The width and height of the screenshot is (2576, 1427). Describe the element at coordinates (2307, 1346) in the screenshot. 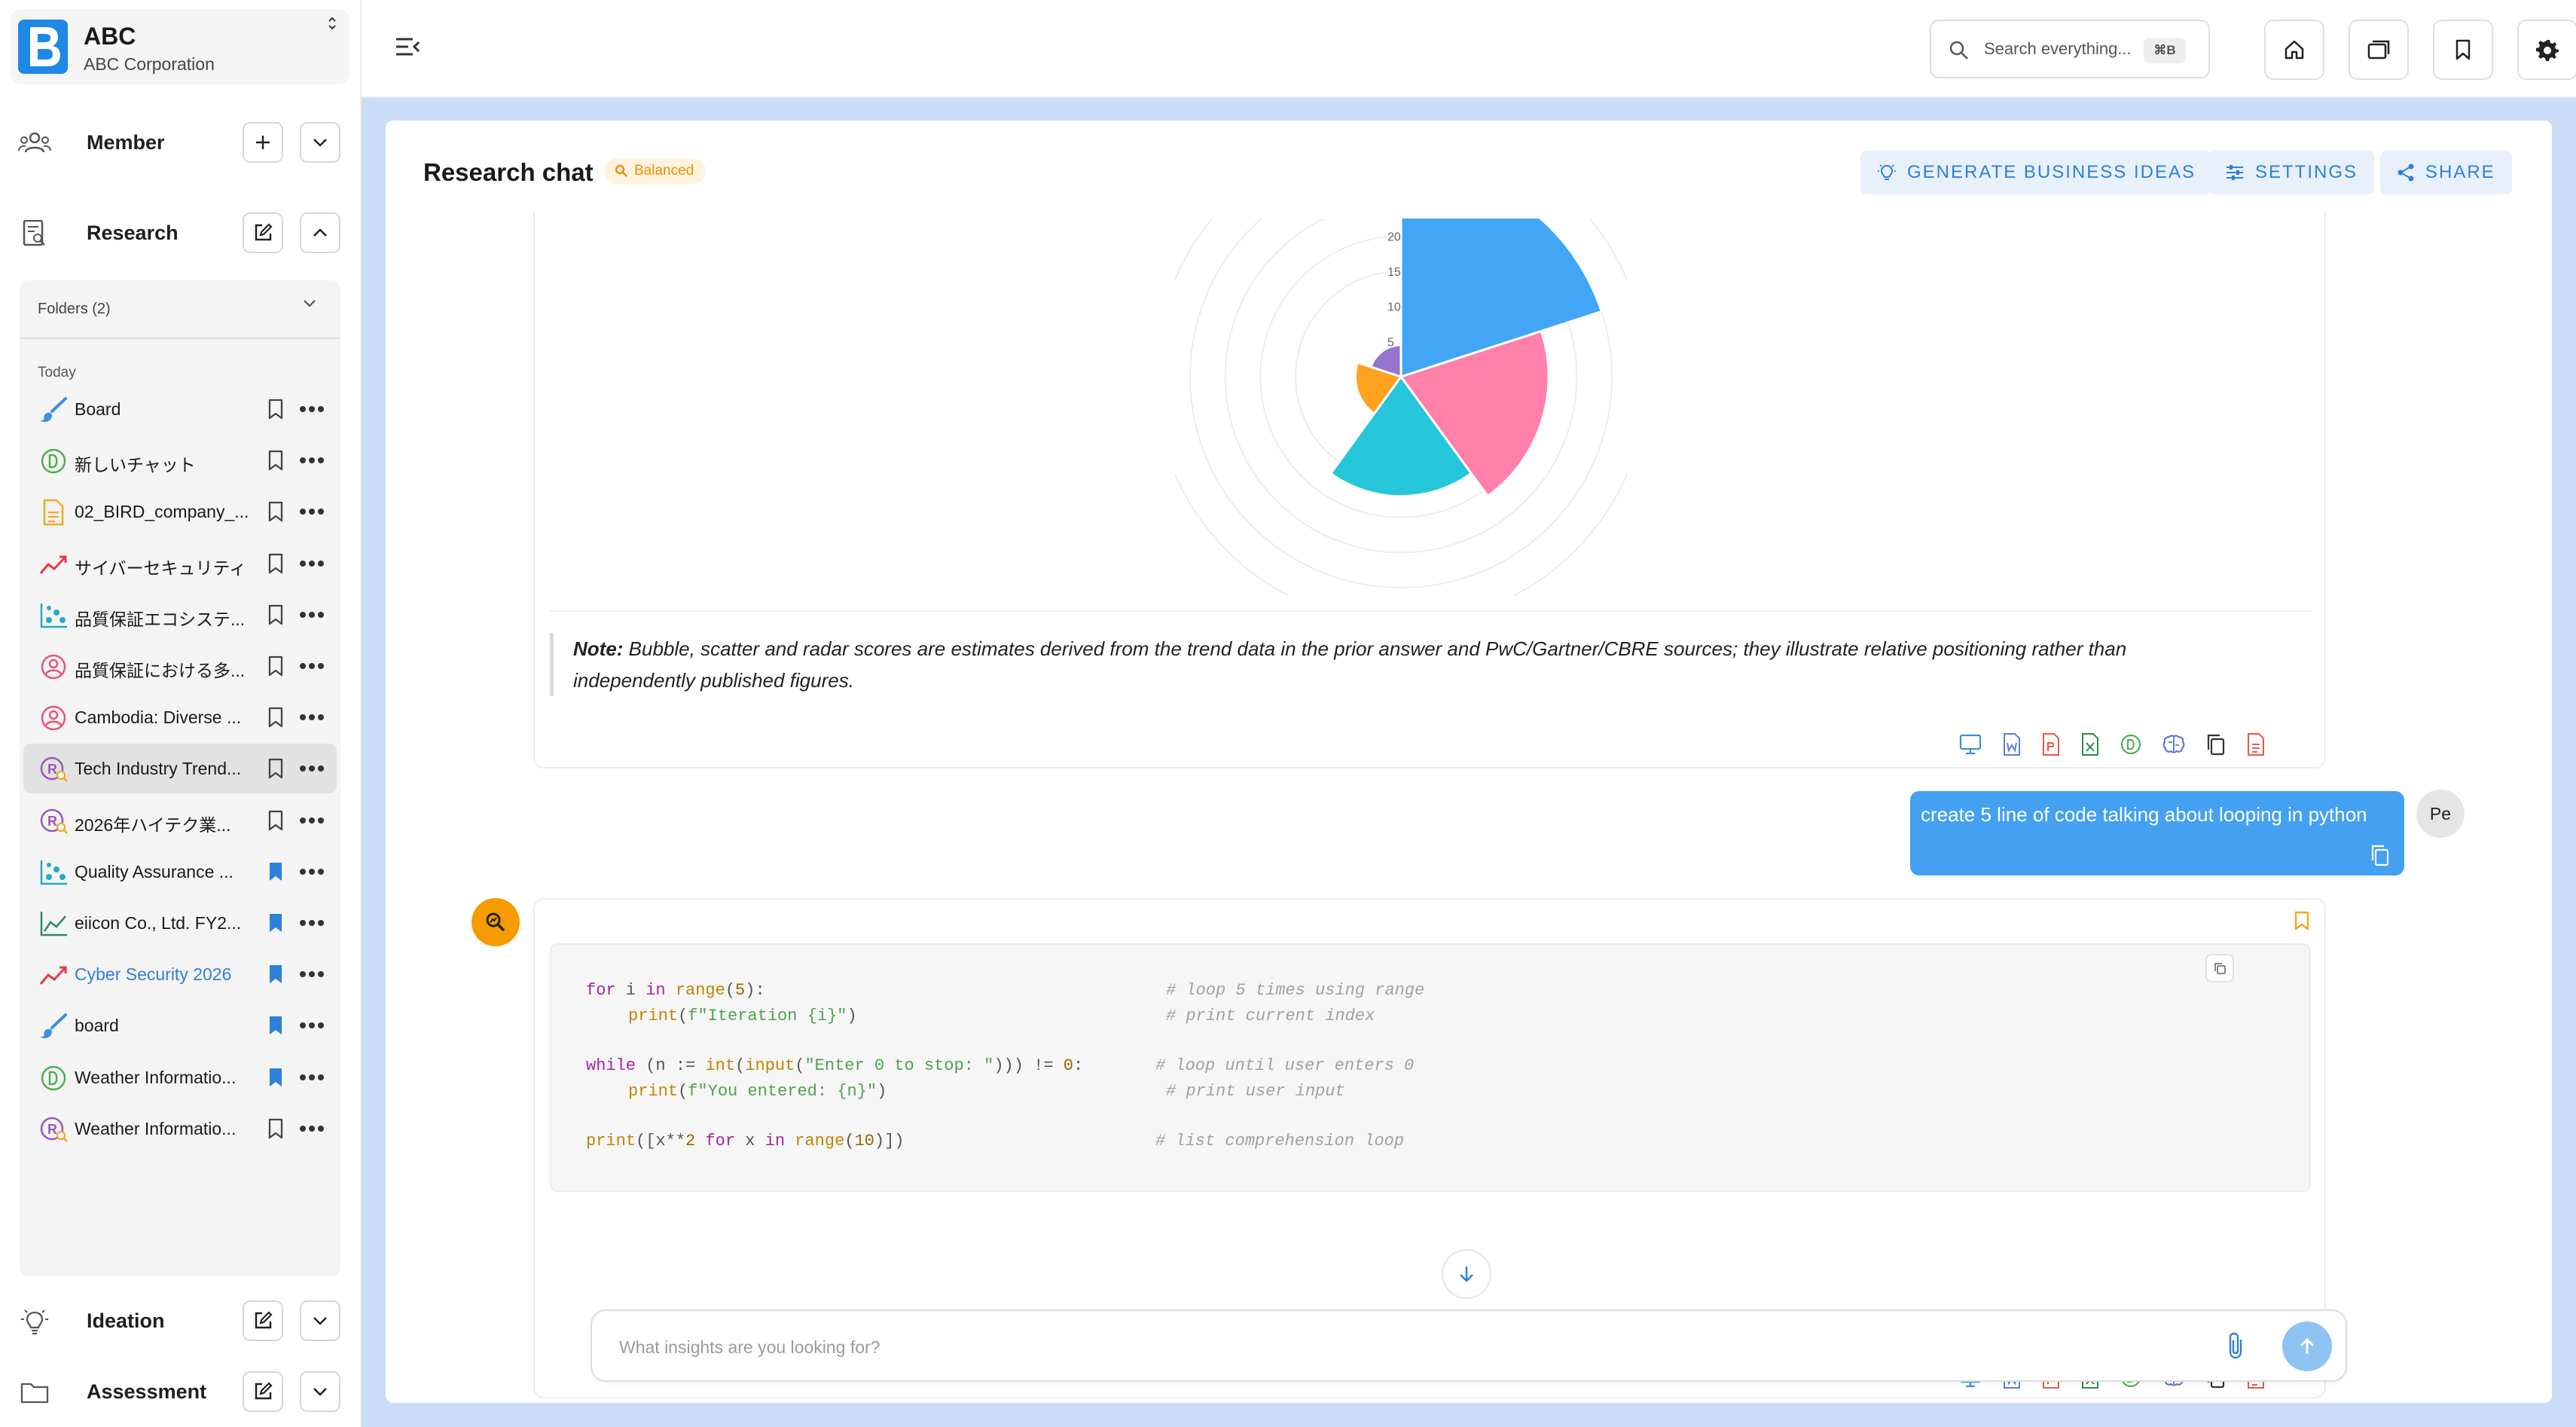

I see `send-button` at that location.